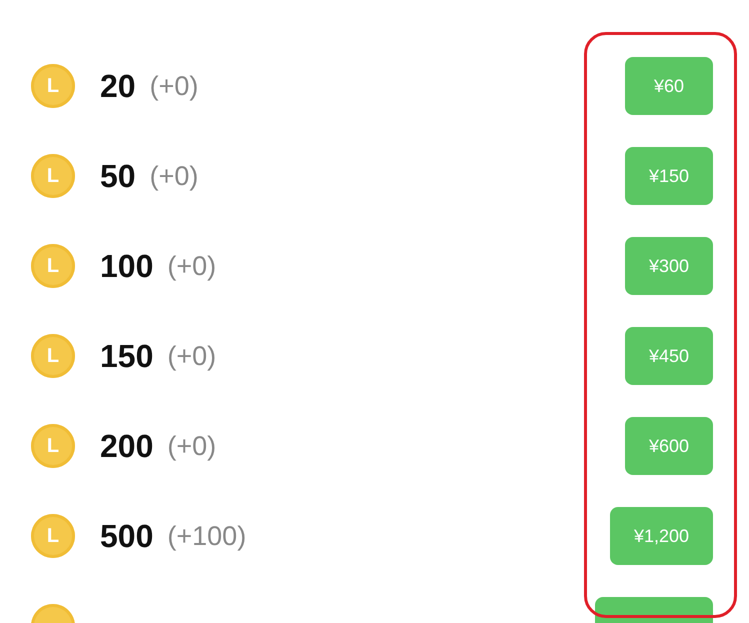 The height and width of the screenshot is (623, 749). I want to click on coin-amount: 50, so click(118, 176).